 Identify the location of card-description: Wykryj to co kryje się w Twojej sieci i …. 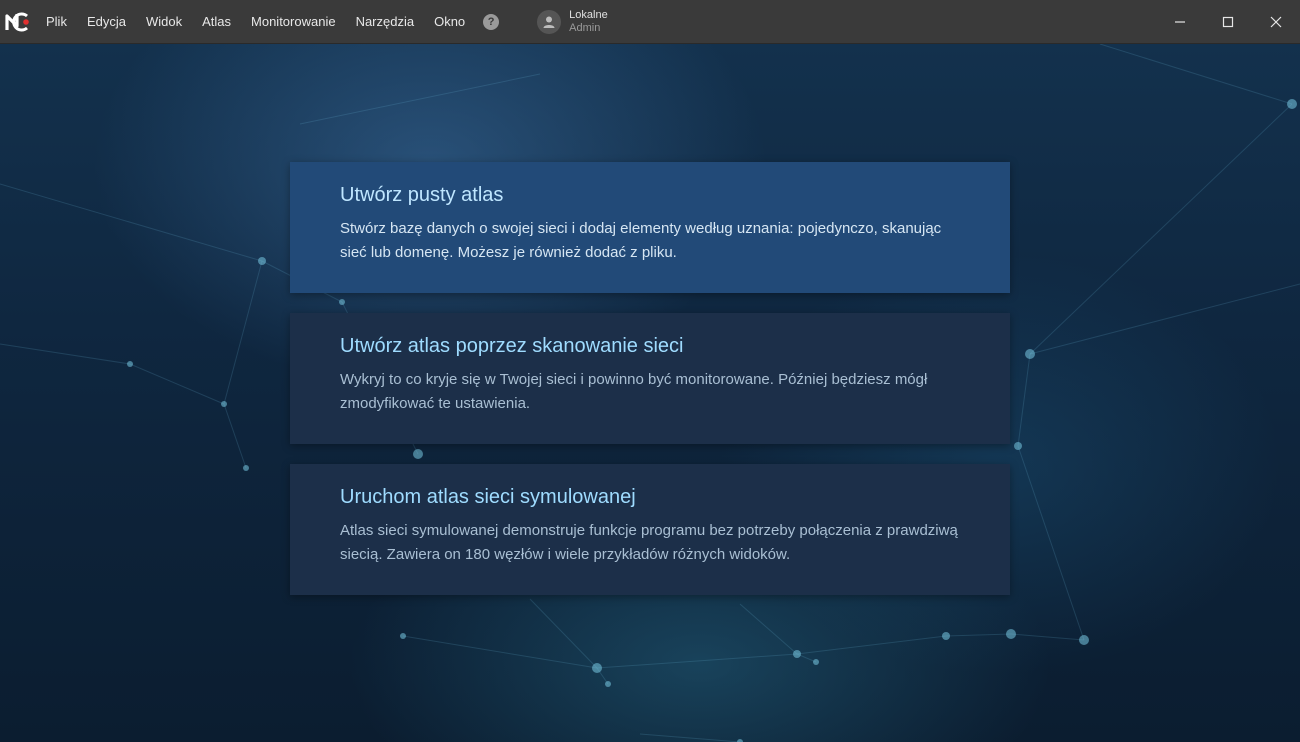
(634, 391).